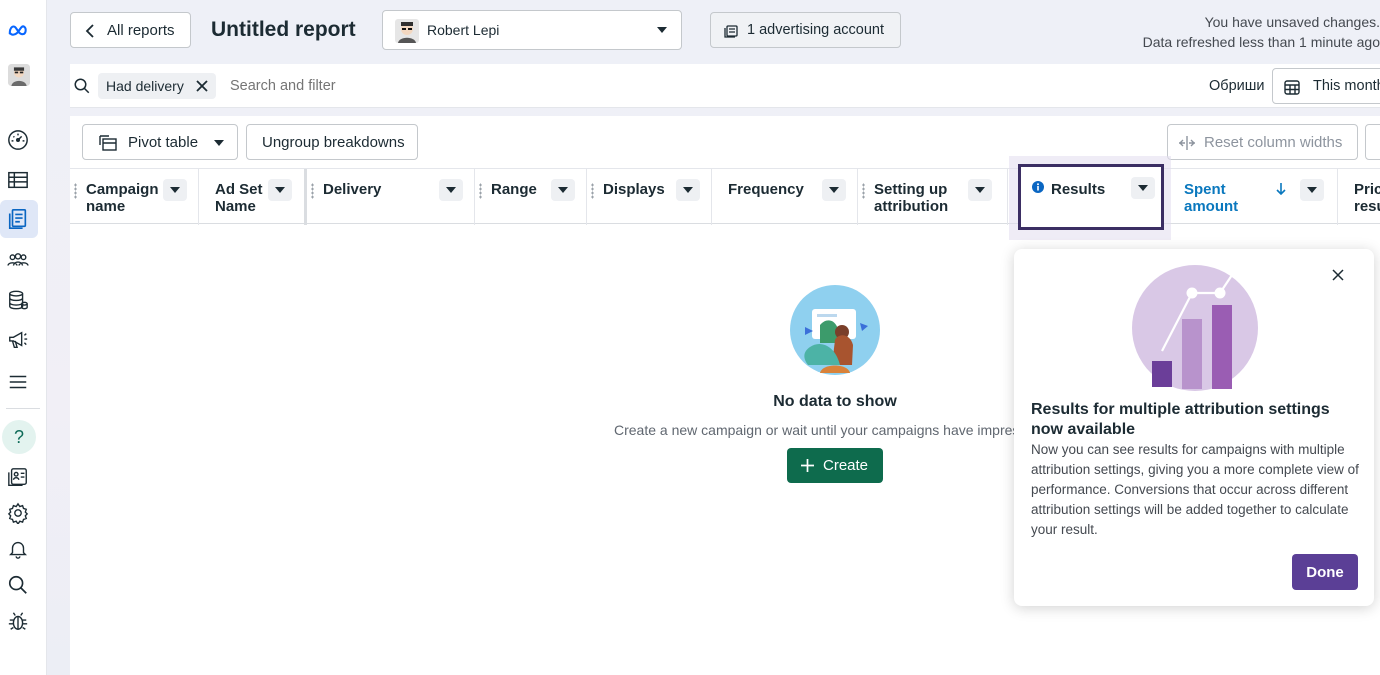 This screenshot has height=675, width=1380. I want to click on column-price-per-result: Pricresu, so click(1359, 197).